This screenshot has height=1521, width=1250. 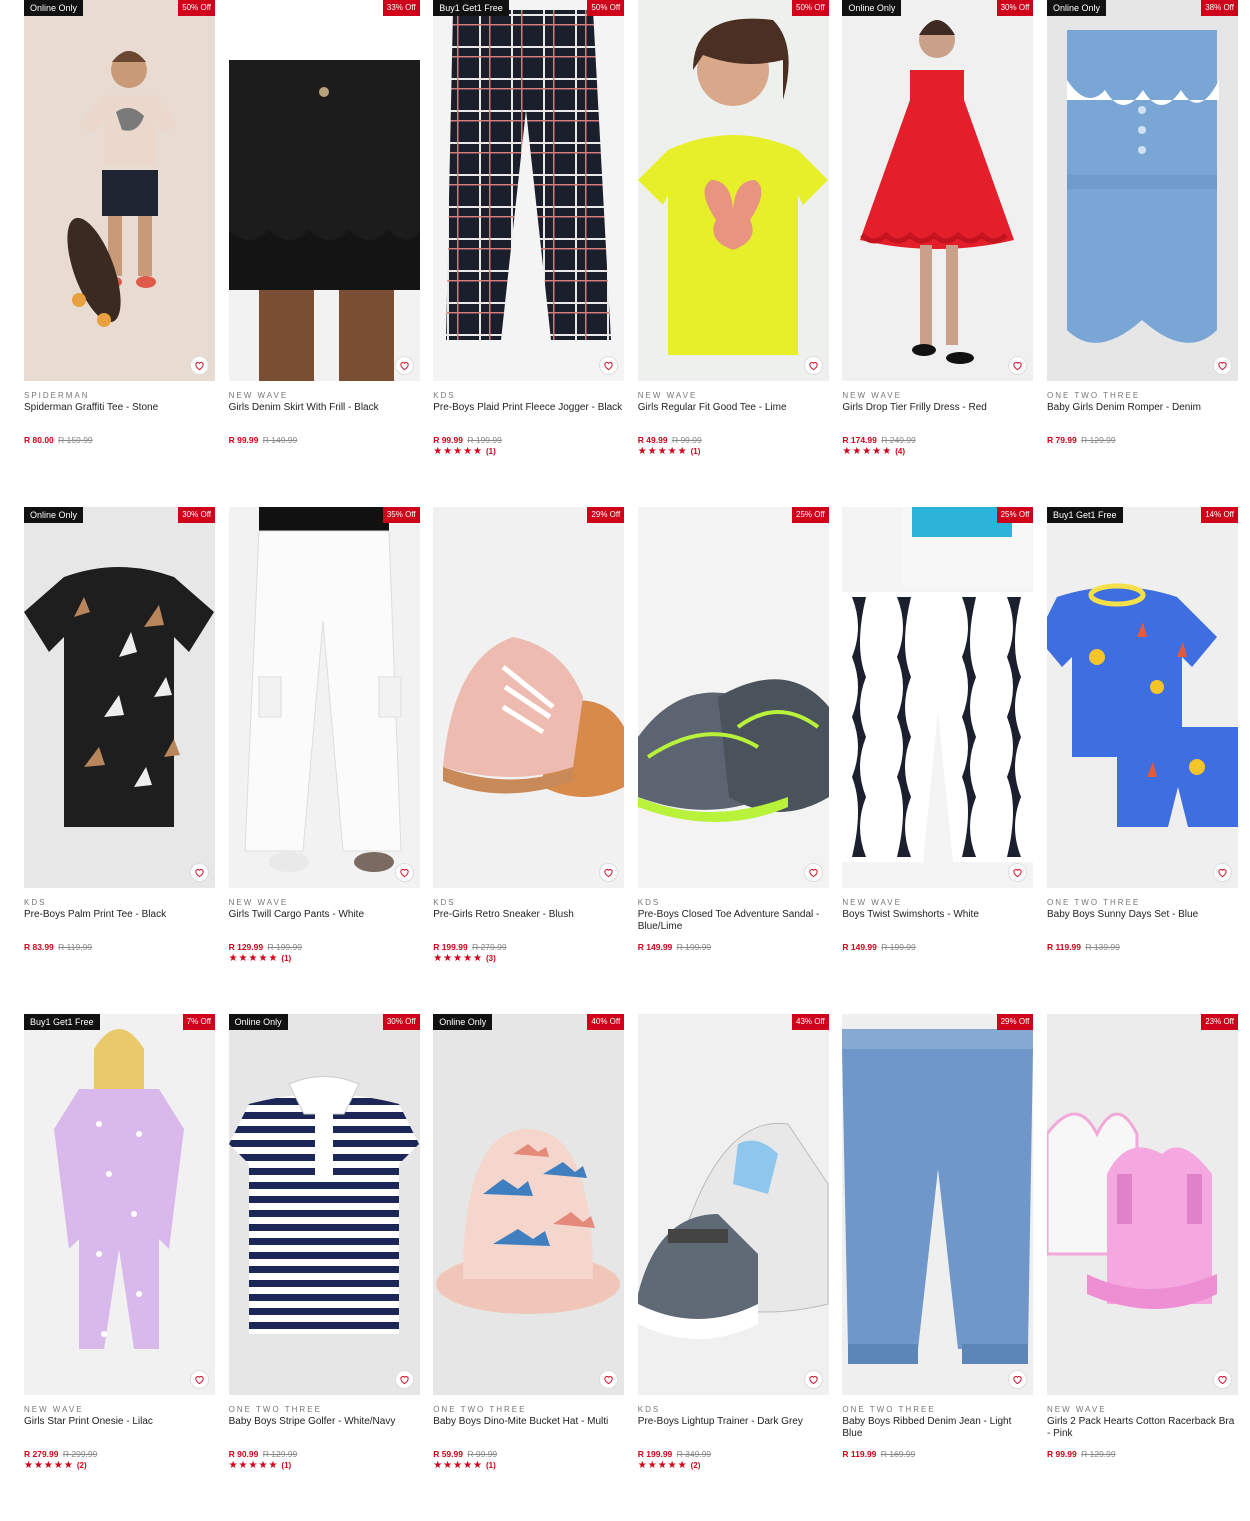 I want to click on product-image: Buy1 Get1 Free 50% Off, so click(x=529, y=190).